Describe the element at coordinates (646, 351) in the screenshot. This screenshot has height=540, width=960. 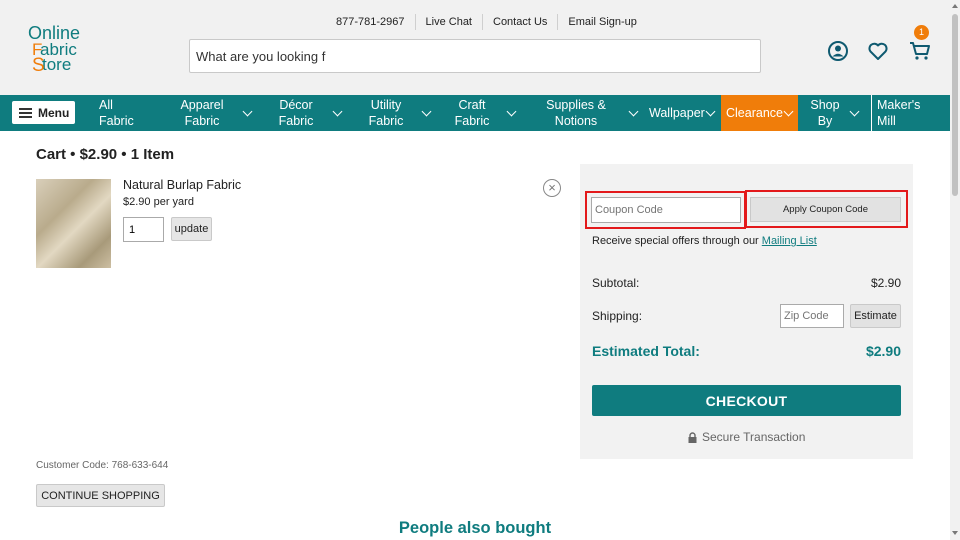
I see `estimated-total-label: Estimated Total:` at that location.